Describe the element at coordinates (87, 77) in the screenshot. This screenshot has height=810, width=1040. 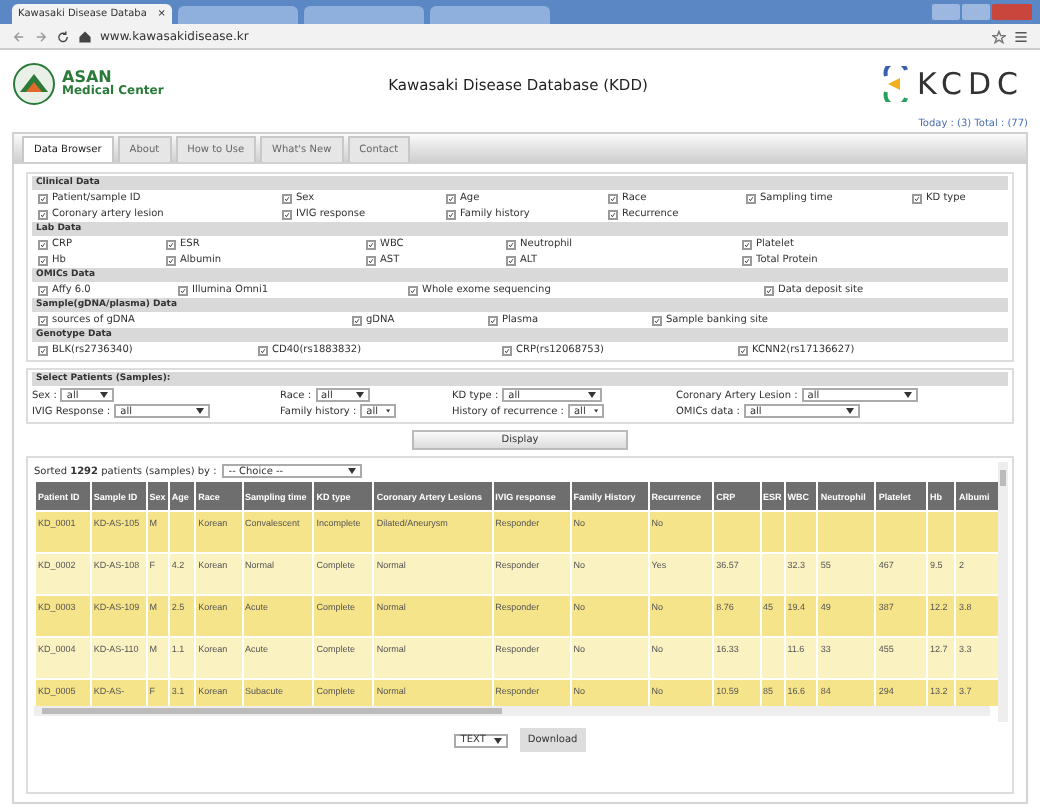
I see `logo-text: ASAN` at that location.